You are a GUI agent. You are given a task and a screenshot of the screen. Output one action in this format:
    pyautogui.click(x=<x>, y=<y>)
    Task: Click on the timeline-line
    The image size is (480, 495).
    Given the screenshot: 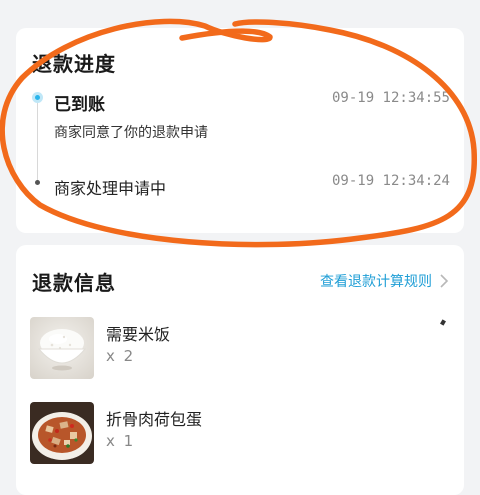 What is the action you would take?
    pyautogui.click(x=37, y=140)
    